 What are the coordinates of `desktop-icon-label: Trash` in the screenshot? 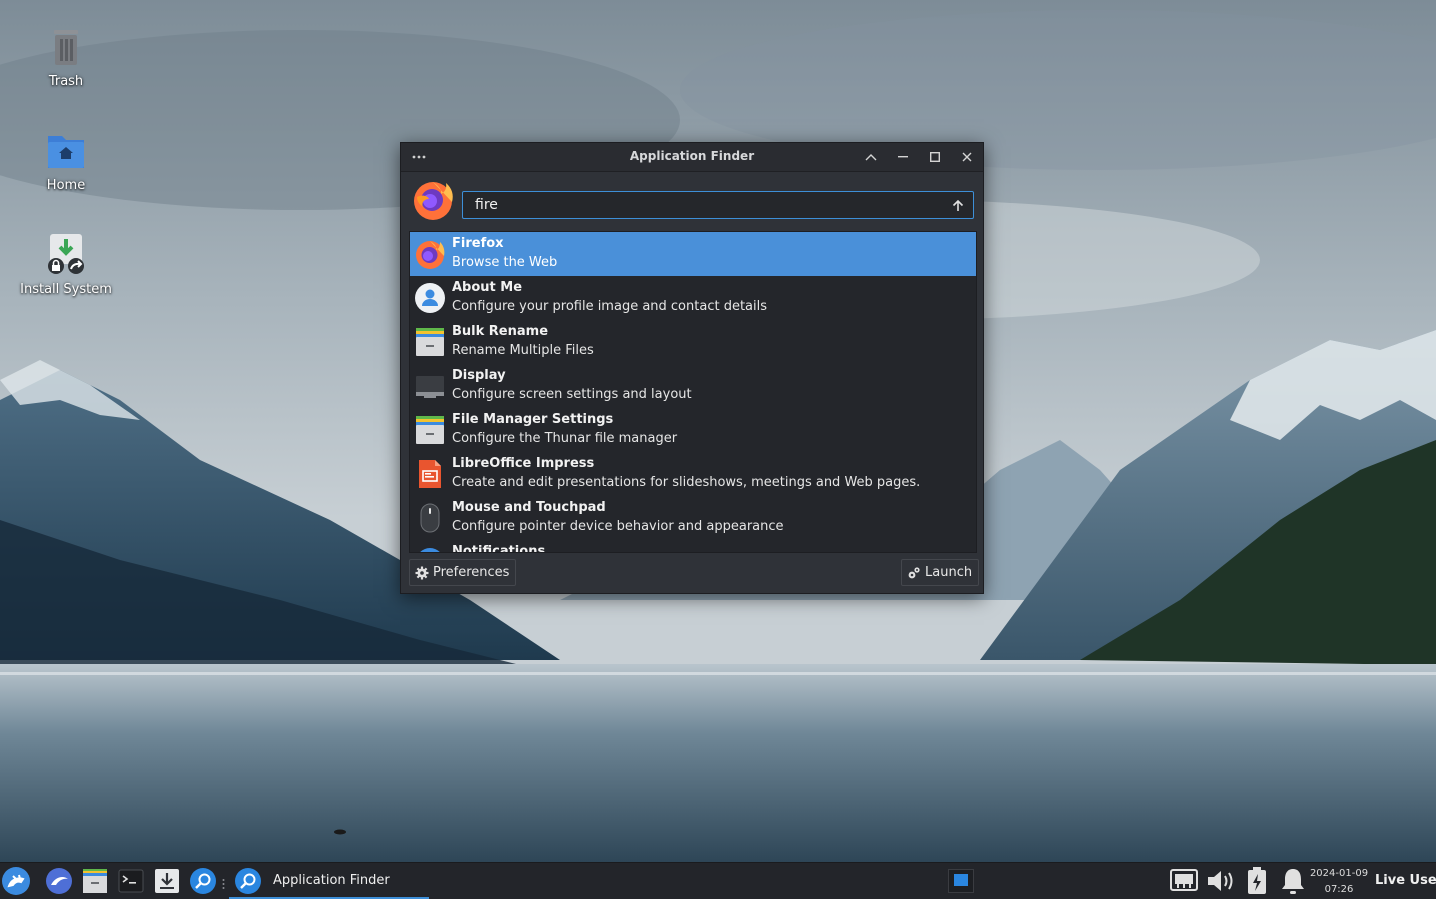 It's located at (66, 81).